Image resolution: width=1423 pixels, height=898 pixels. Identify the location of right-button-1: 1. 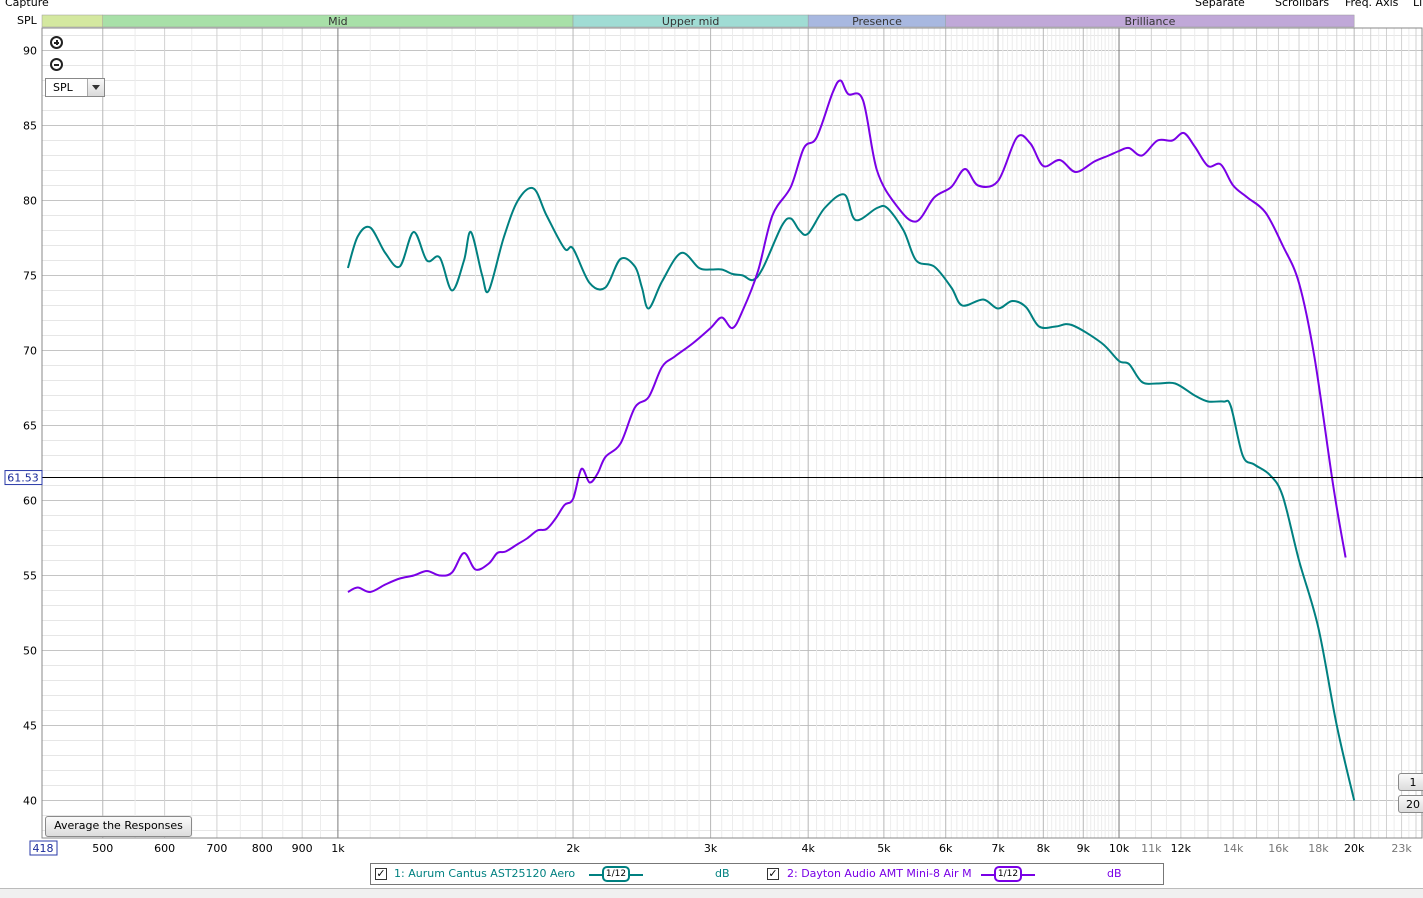
(1410, 782).